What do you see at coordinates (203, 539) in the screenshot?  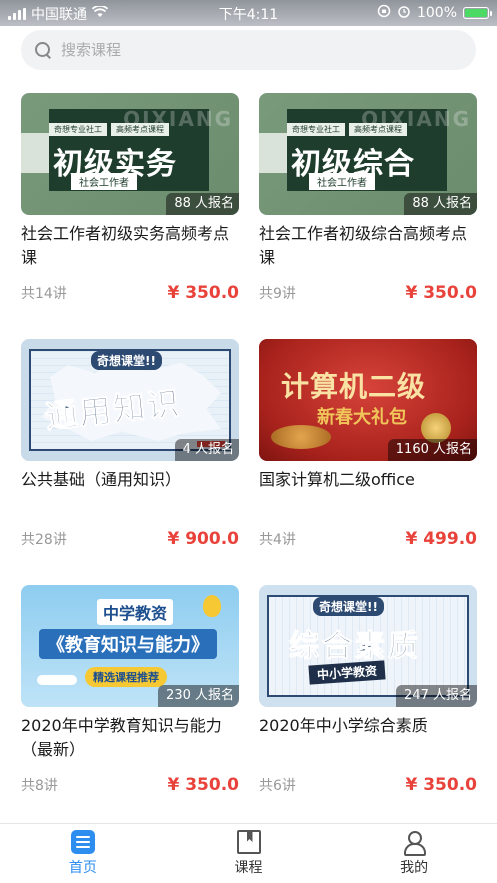 I see `course-price: ¥ 900.0` at bounding box center [203, 539].